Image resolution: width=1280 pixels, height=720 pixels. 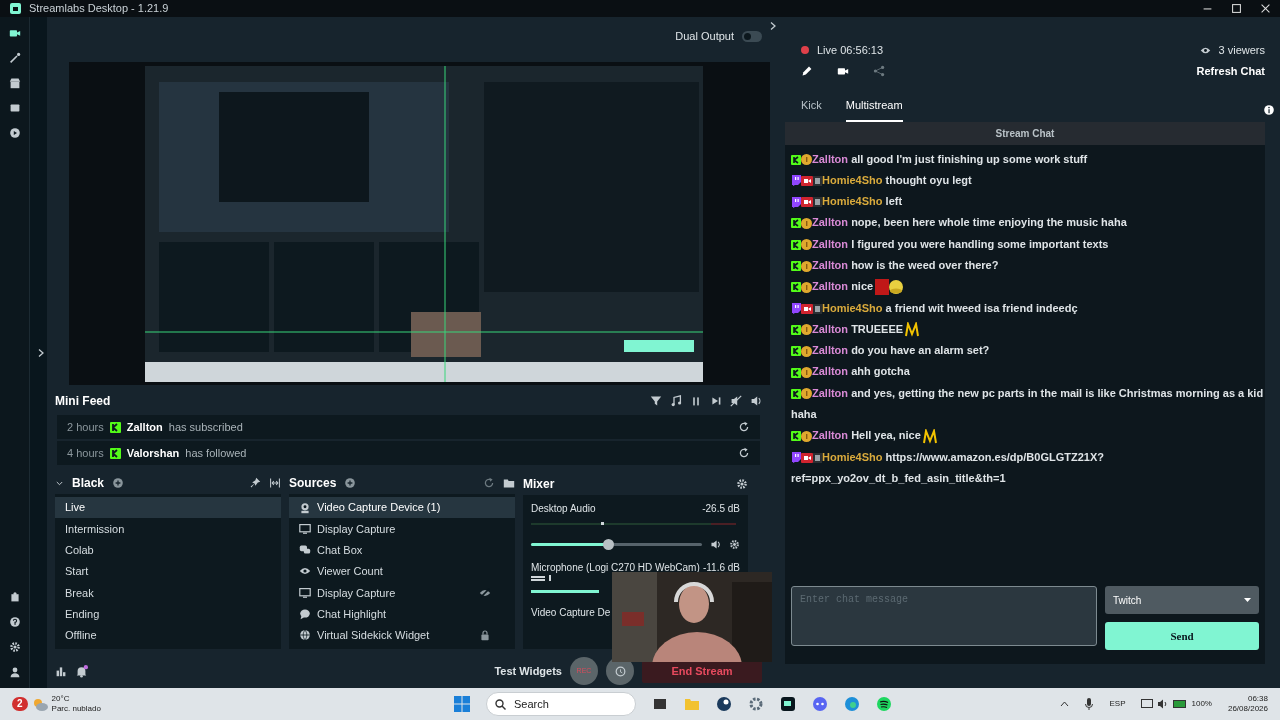 What do you see at coordinates (340, 550) in the screenshot?
I see `source-label: Chat Box` at bounding box center [340, 550].